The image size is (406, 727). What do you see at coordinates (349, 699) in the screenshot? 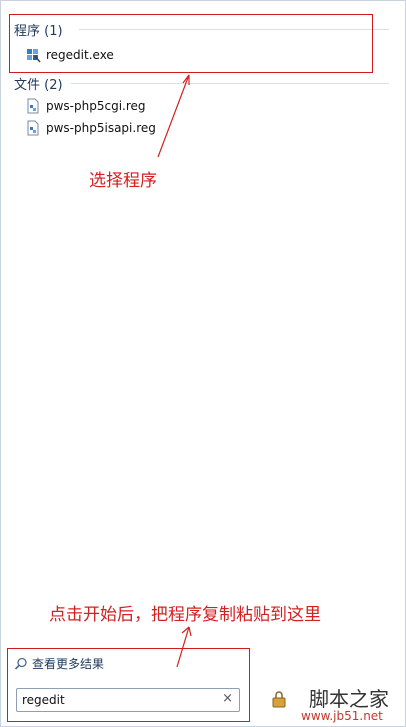
I see `watermark-title: 脚本之家` at bounding box center [349, 699].